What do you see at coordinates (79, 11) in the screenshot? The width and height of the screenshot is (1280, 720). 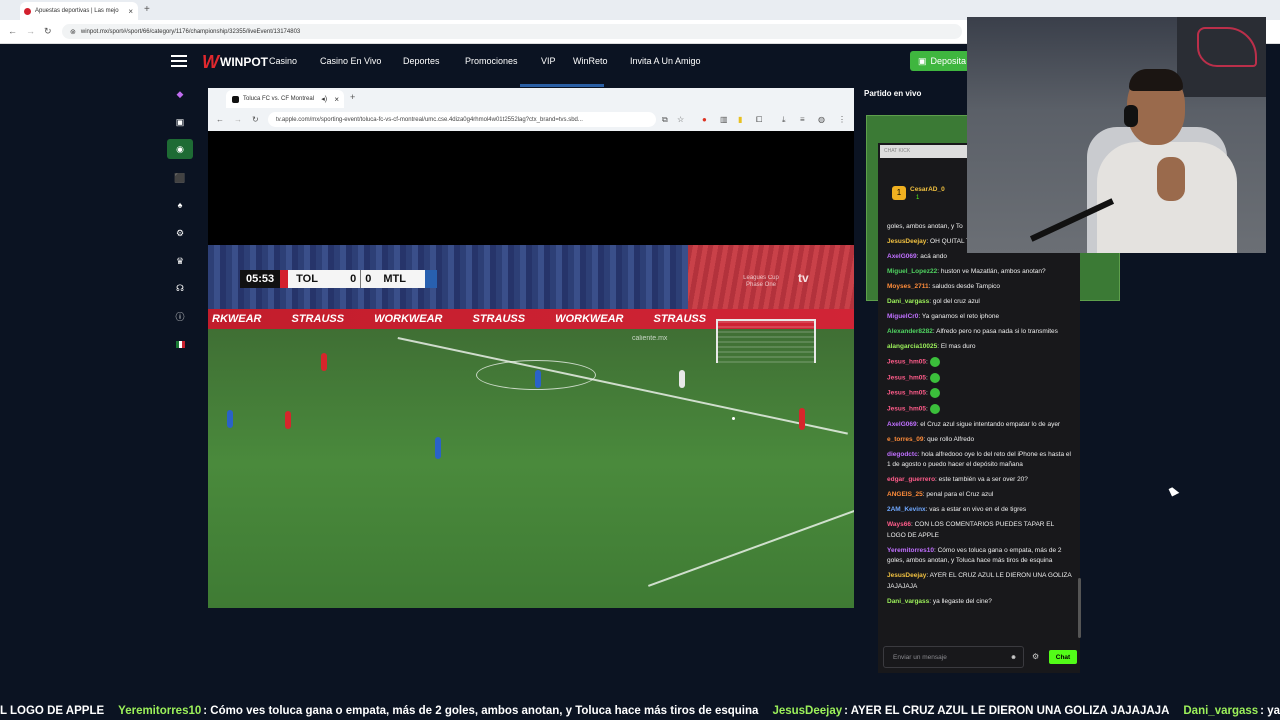 I see `outer-tab: Apuestas deportivas | Las mejo ×` at bounding box center [79, 11].